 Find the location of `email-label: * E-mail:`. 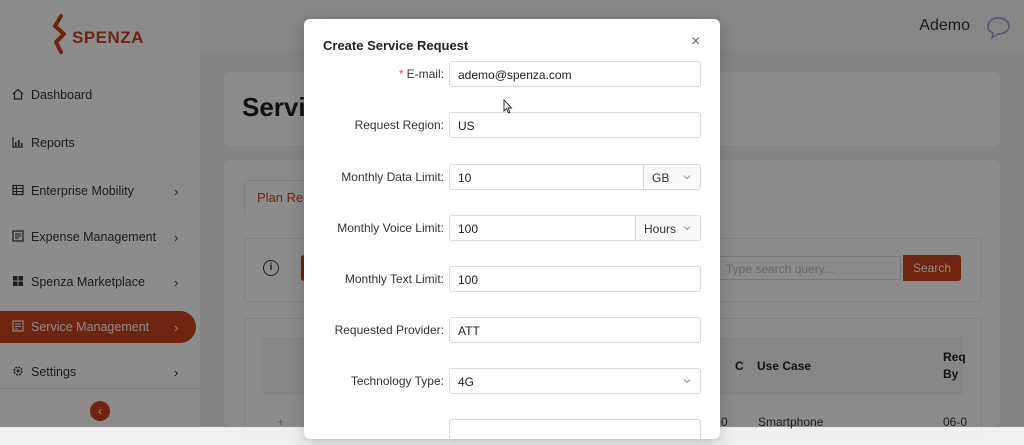

email-label: * E-mail: is located at coordinates (421, 74).